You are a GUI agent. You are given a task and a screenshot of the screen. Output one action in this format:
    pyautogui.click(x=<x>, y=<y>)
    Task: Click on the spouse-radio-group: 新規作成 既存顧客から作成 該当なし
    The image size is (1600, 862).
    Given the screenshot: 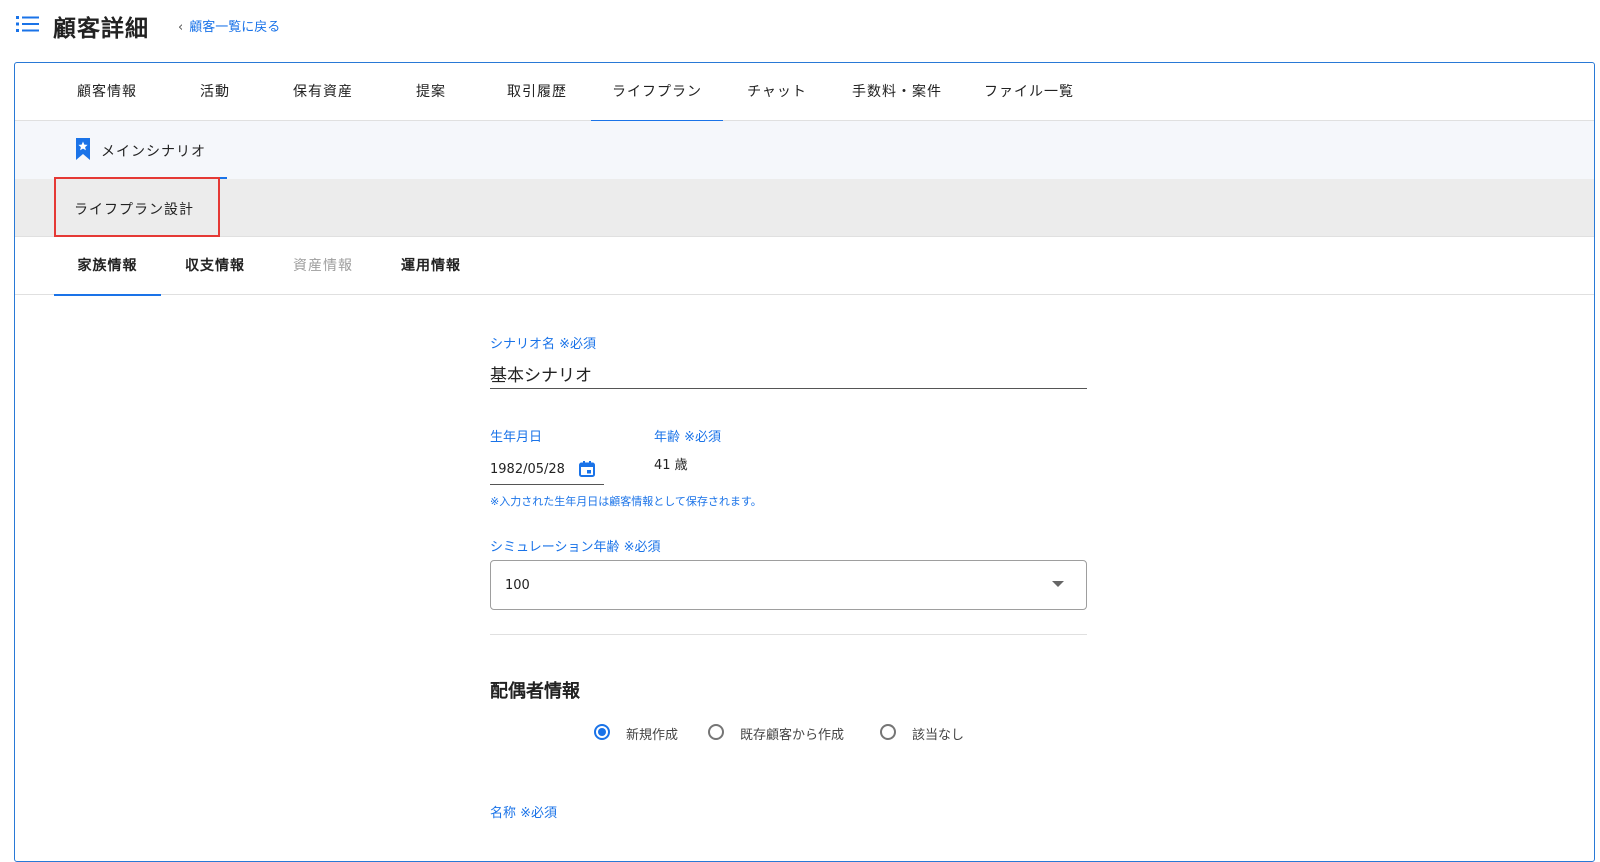 What is the action you would take?
    pyautogui.click(x=794, y=732)
    